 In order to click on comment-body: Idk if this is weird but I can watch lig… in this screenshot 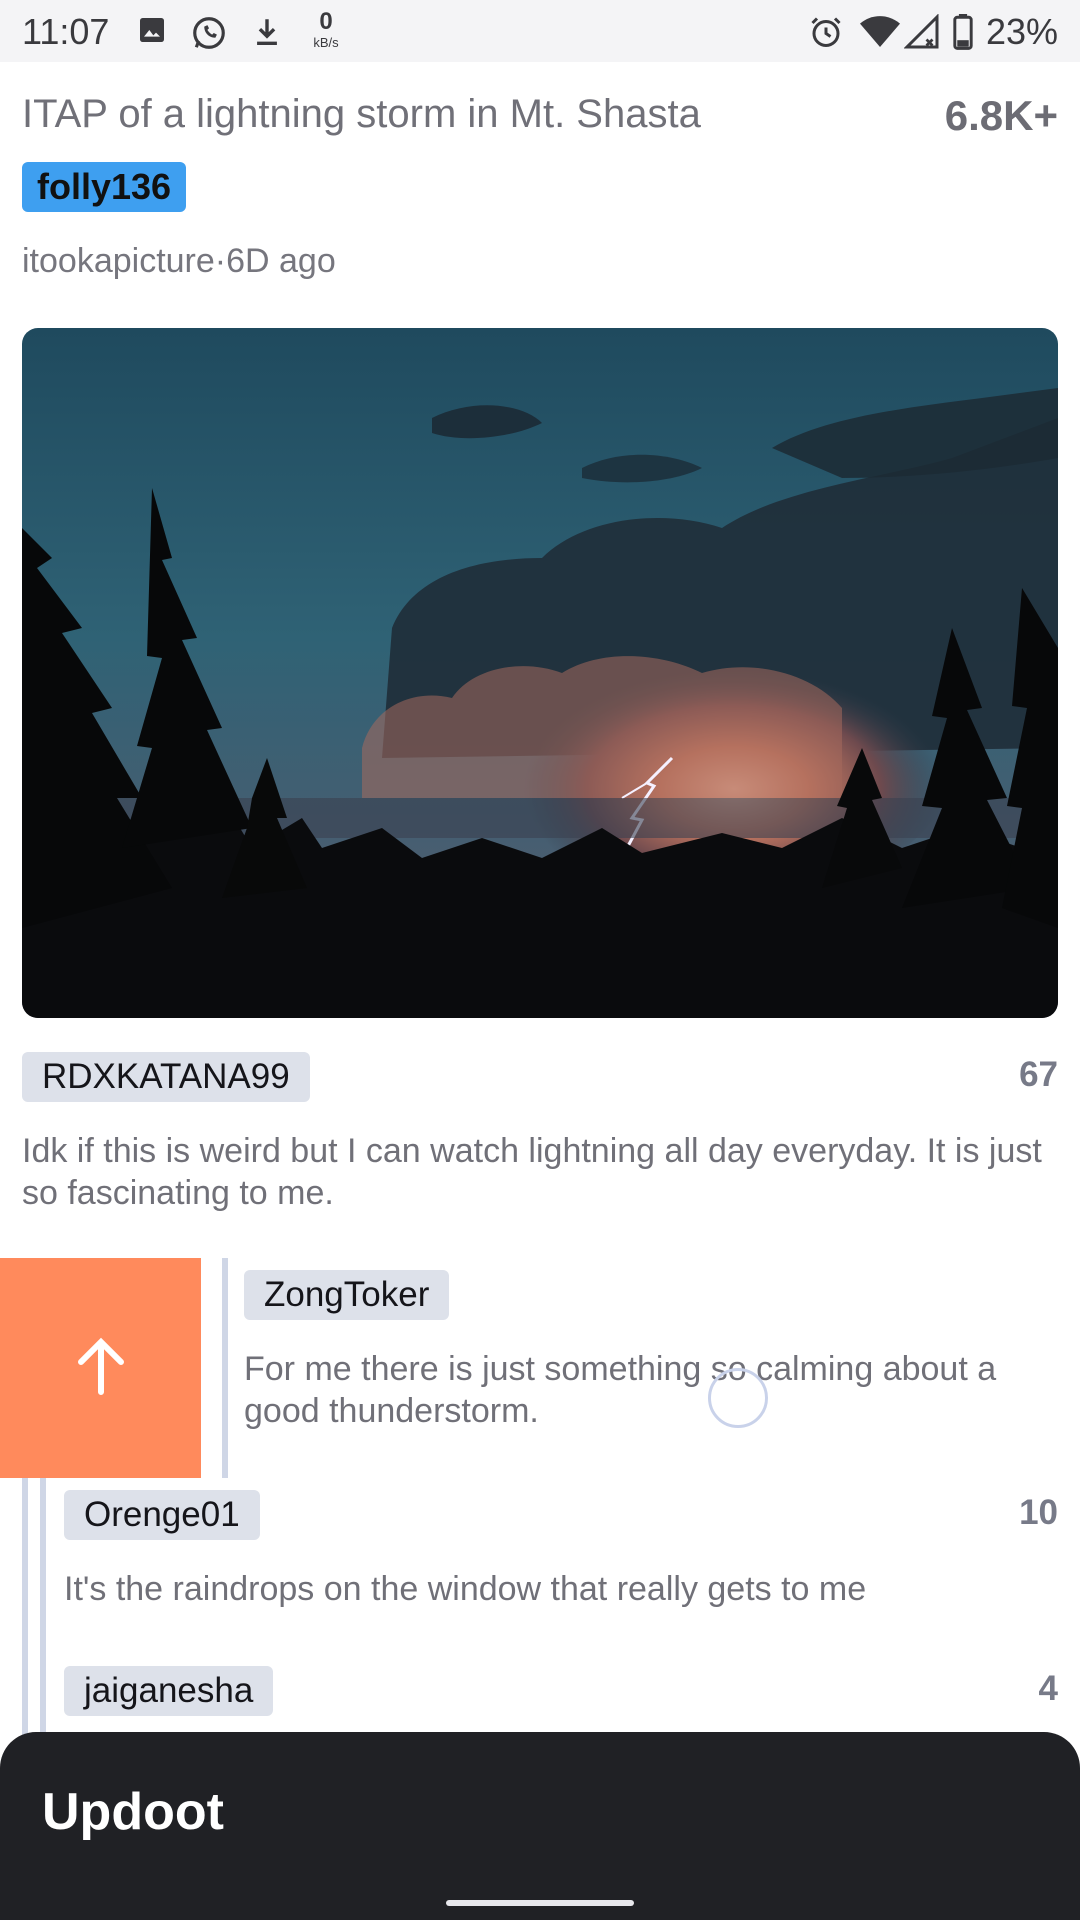, I will do `click(544, 1172)`.